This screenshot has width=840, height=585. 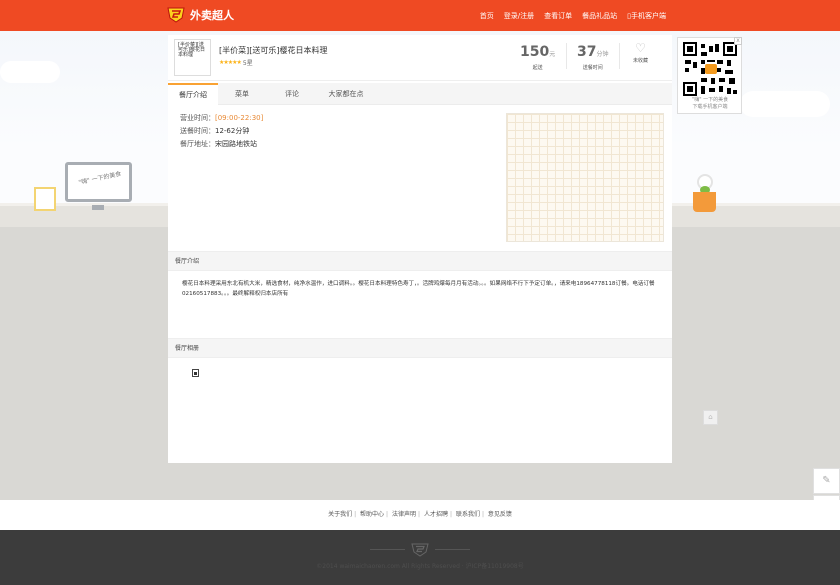 I want to click on heart-icon: ♡, so click(x=640, y=48).